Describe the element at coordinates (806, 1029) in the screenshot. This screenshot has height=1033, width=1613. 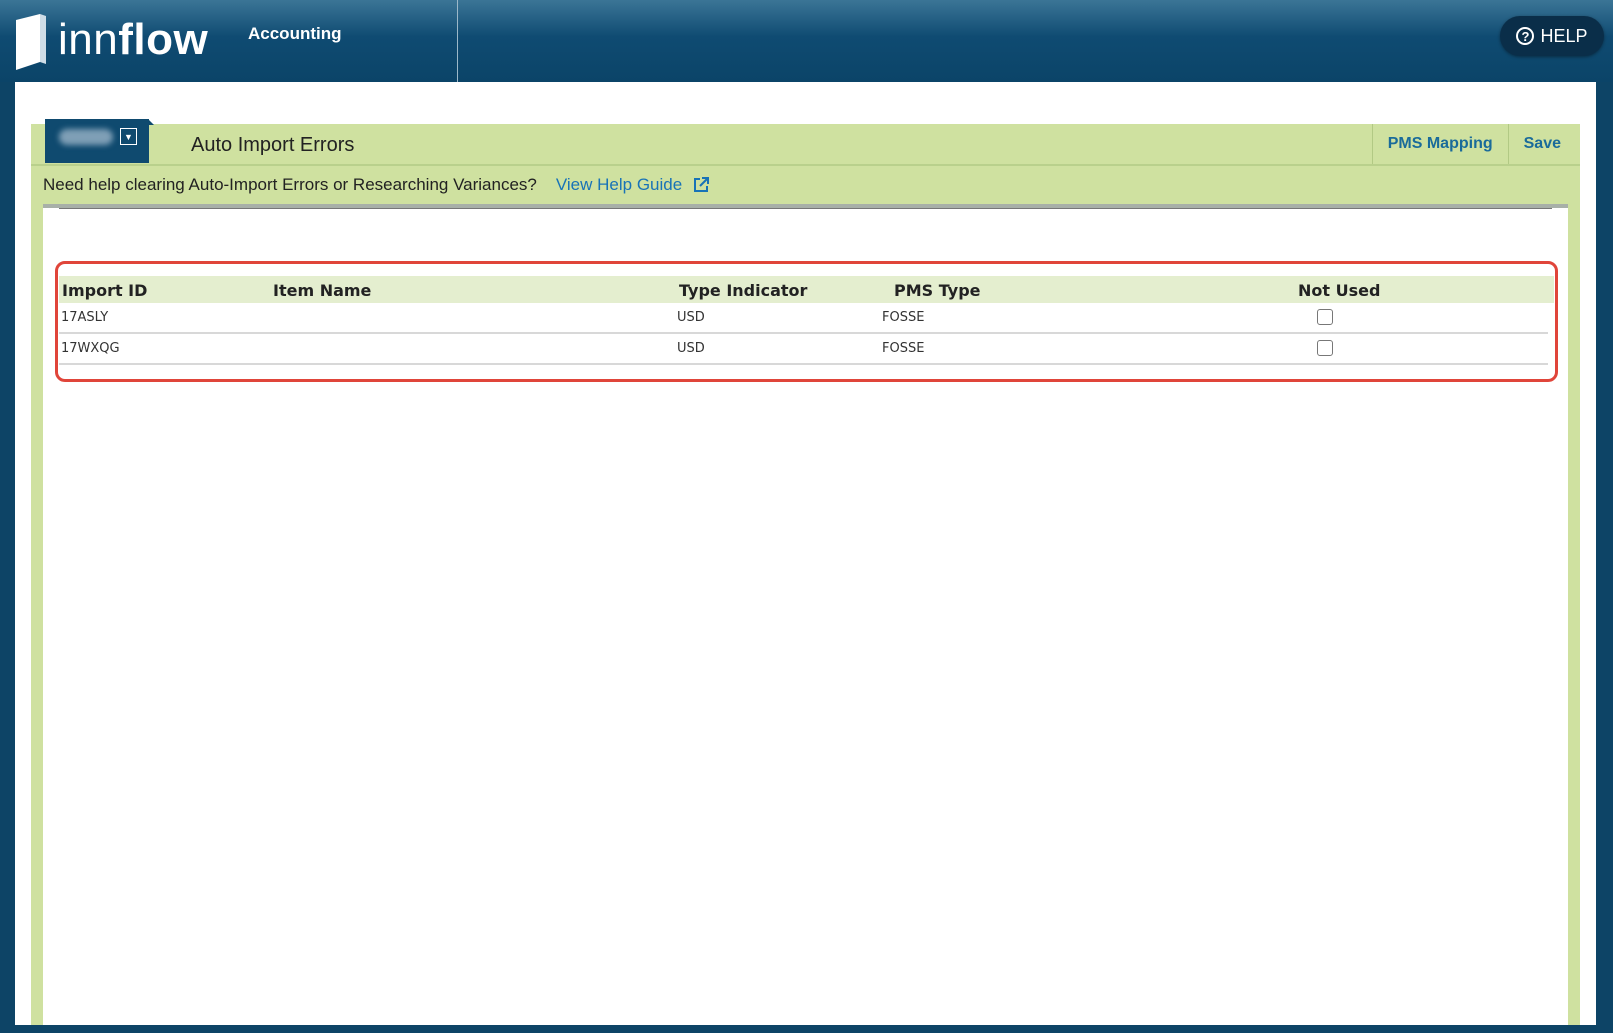
I see `bottom-border` at that location.